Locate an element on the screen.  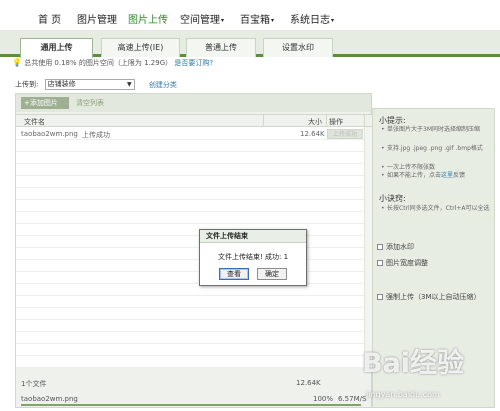
dialog-title: 文件上传结束 is located at coordinates (253, 236).